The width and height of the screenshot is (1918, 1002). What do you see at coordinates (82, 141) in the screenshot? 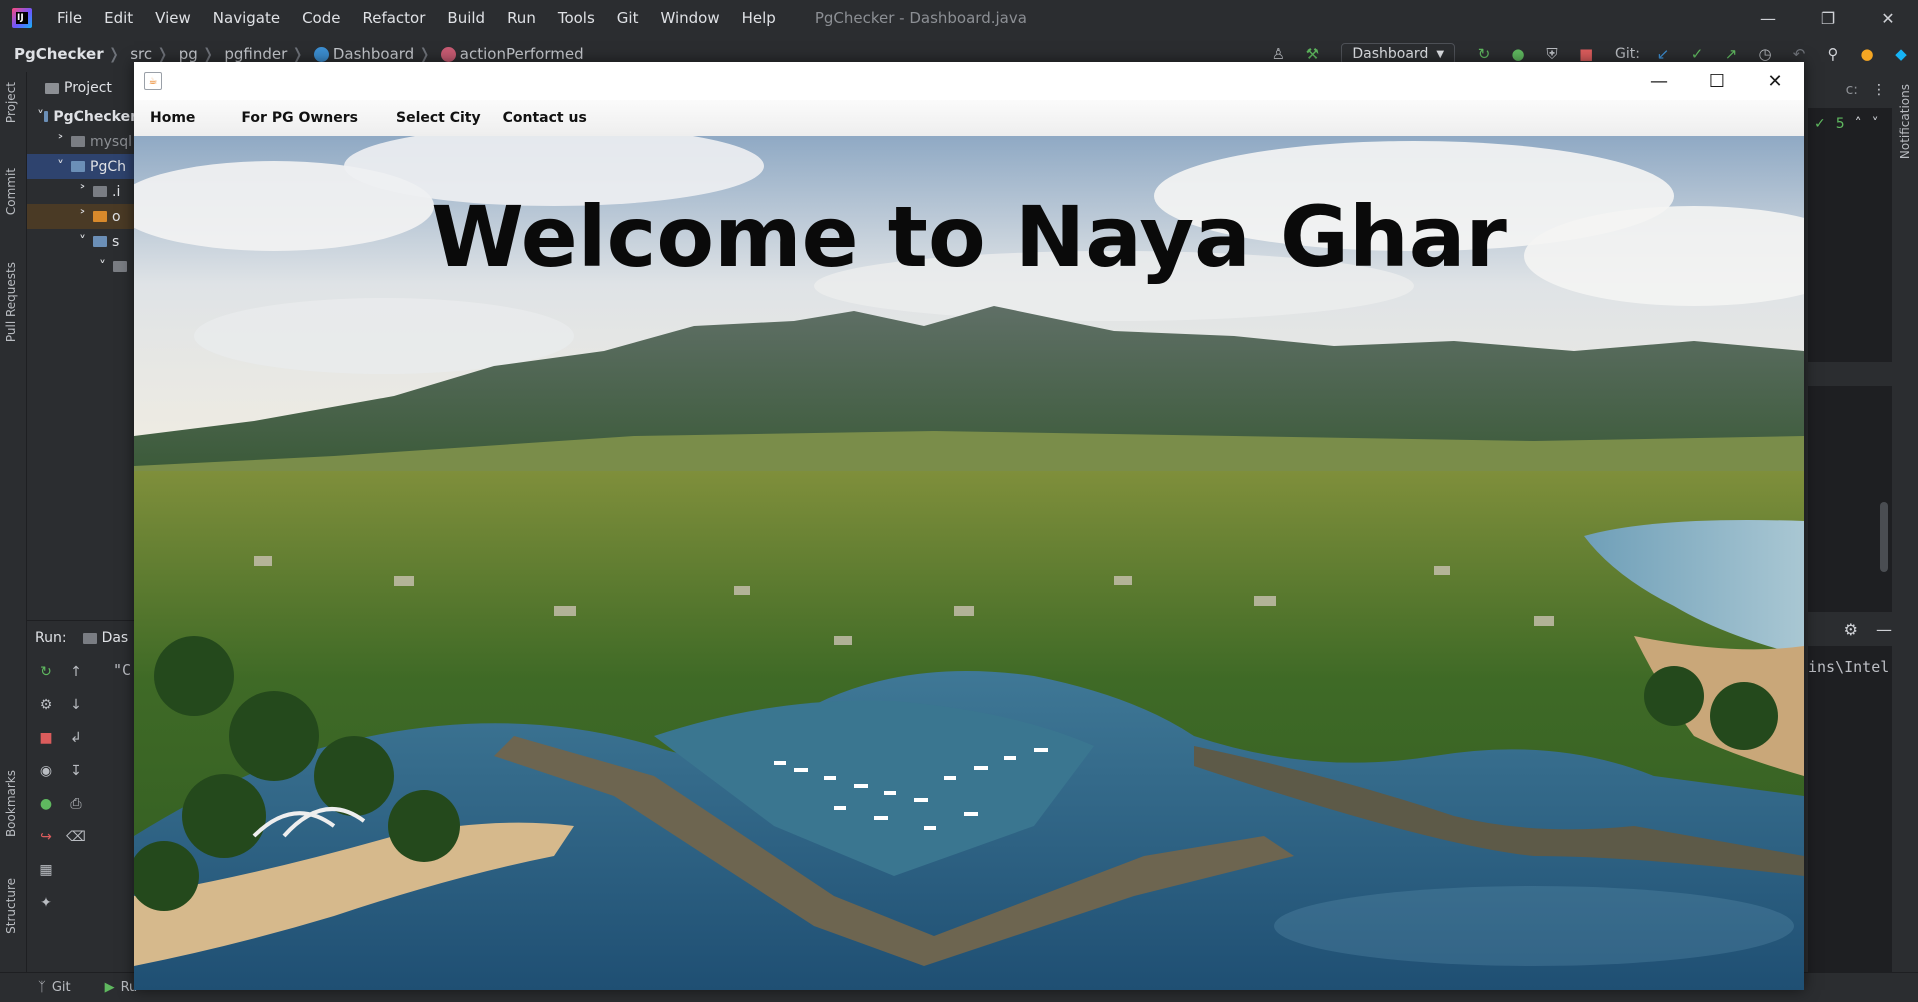
I see `tree-item: ˃ mysql` at bounding box center [82, 141].